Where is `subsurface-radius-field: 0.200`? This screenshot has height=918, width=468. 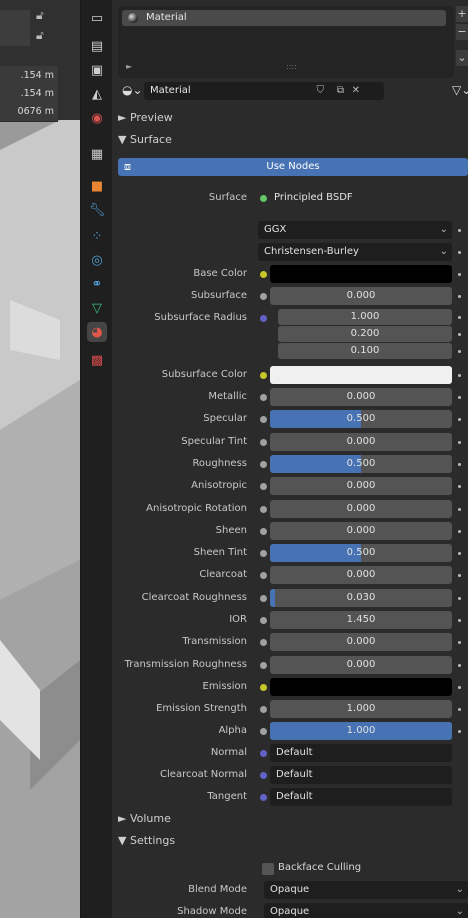 subsurface-radius-field: 0.200 is located at coordinates (365, 334).